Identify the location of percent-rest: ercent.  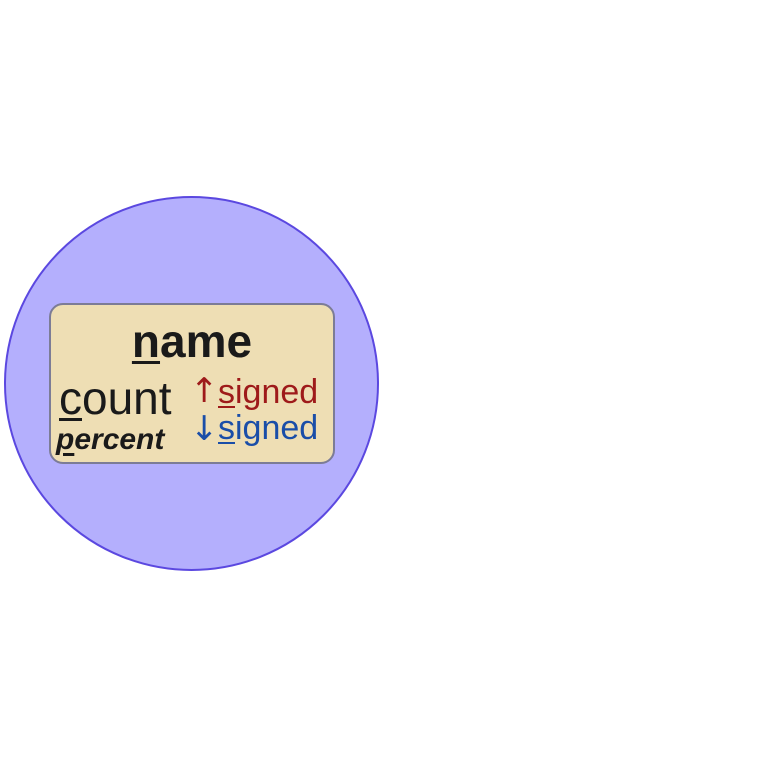
(119, 439).